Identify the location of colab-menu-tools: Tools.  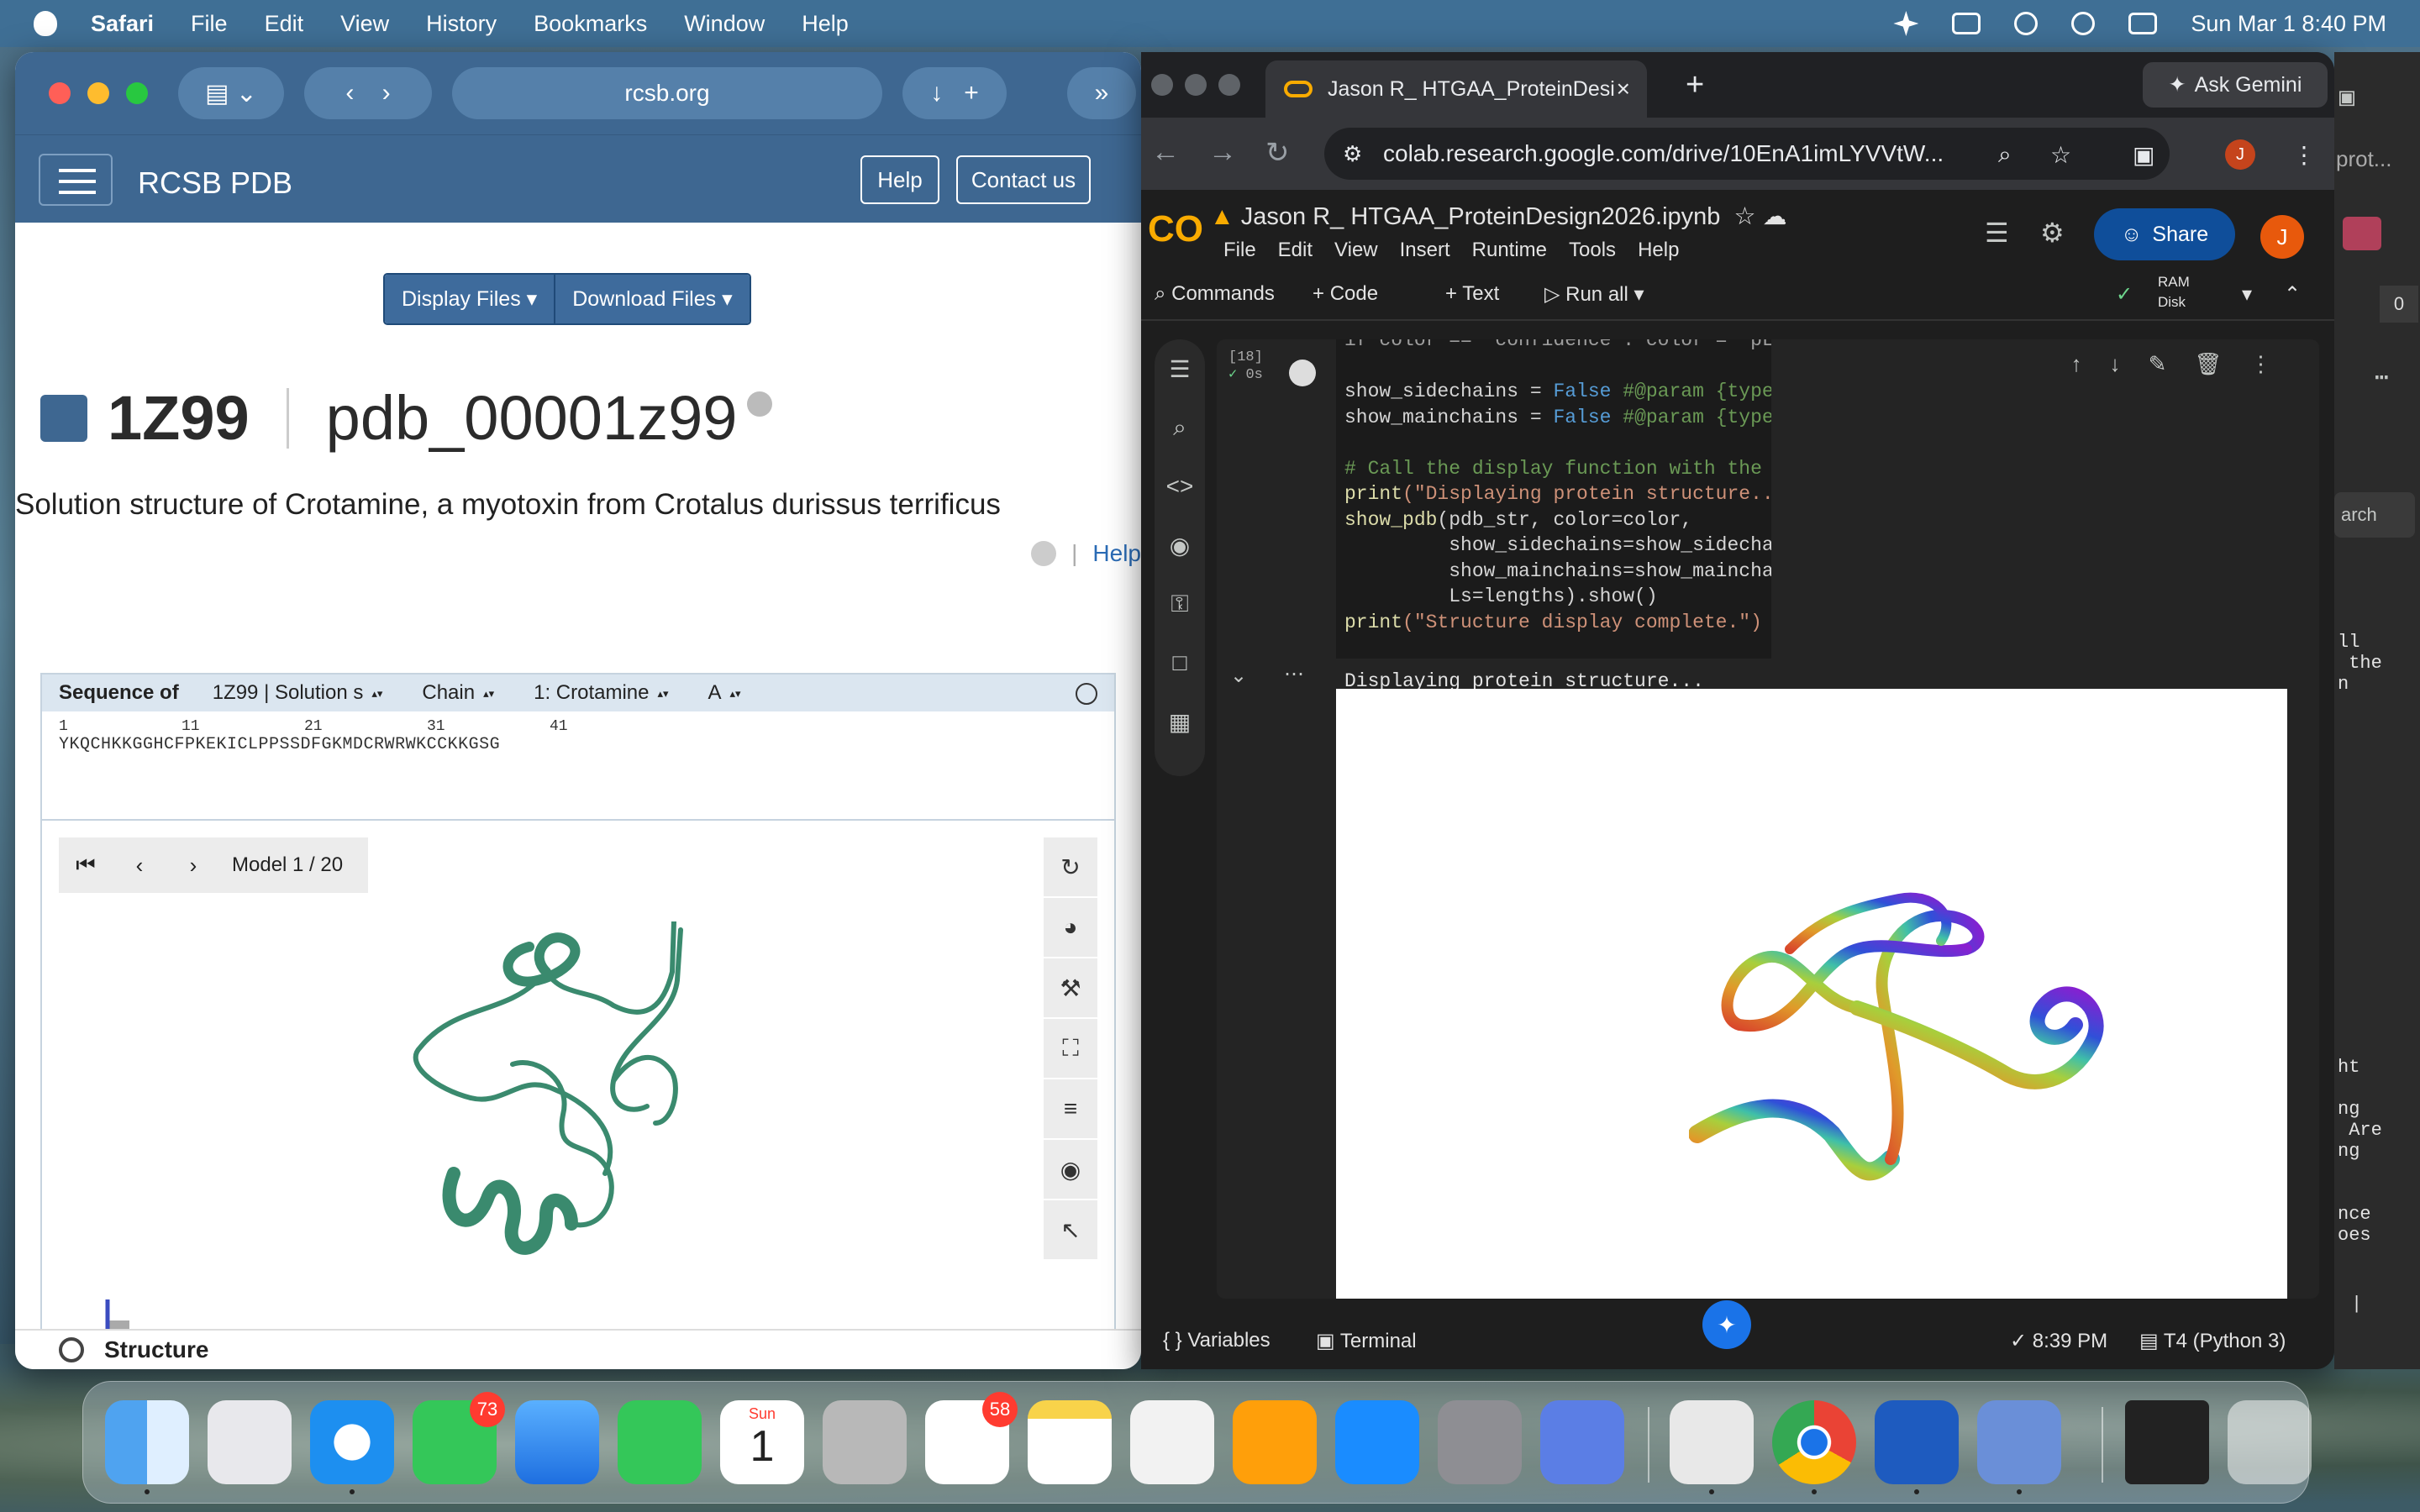
(1592, 250).